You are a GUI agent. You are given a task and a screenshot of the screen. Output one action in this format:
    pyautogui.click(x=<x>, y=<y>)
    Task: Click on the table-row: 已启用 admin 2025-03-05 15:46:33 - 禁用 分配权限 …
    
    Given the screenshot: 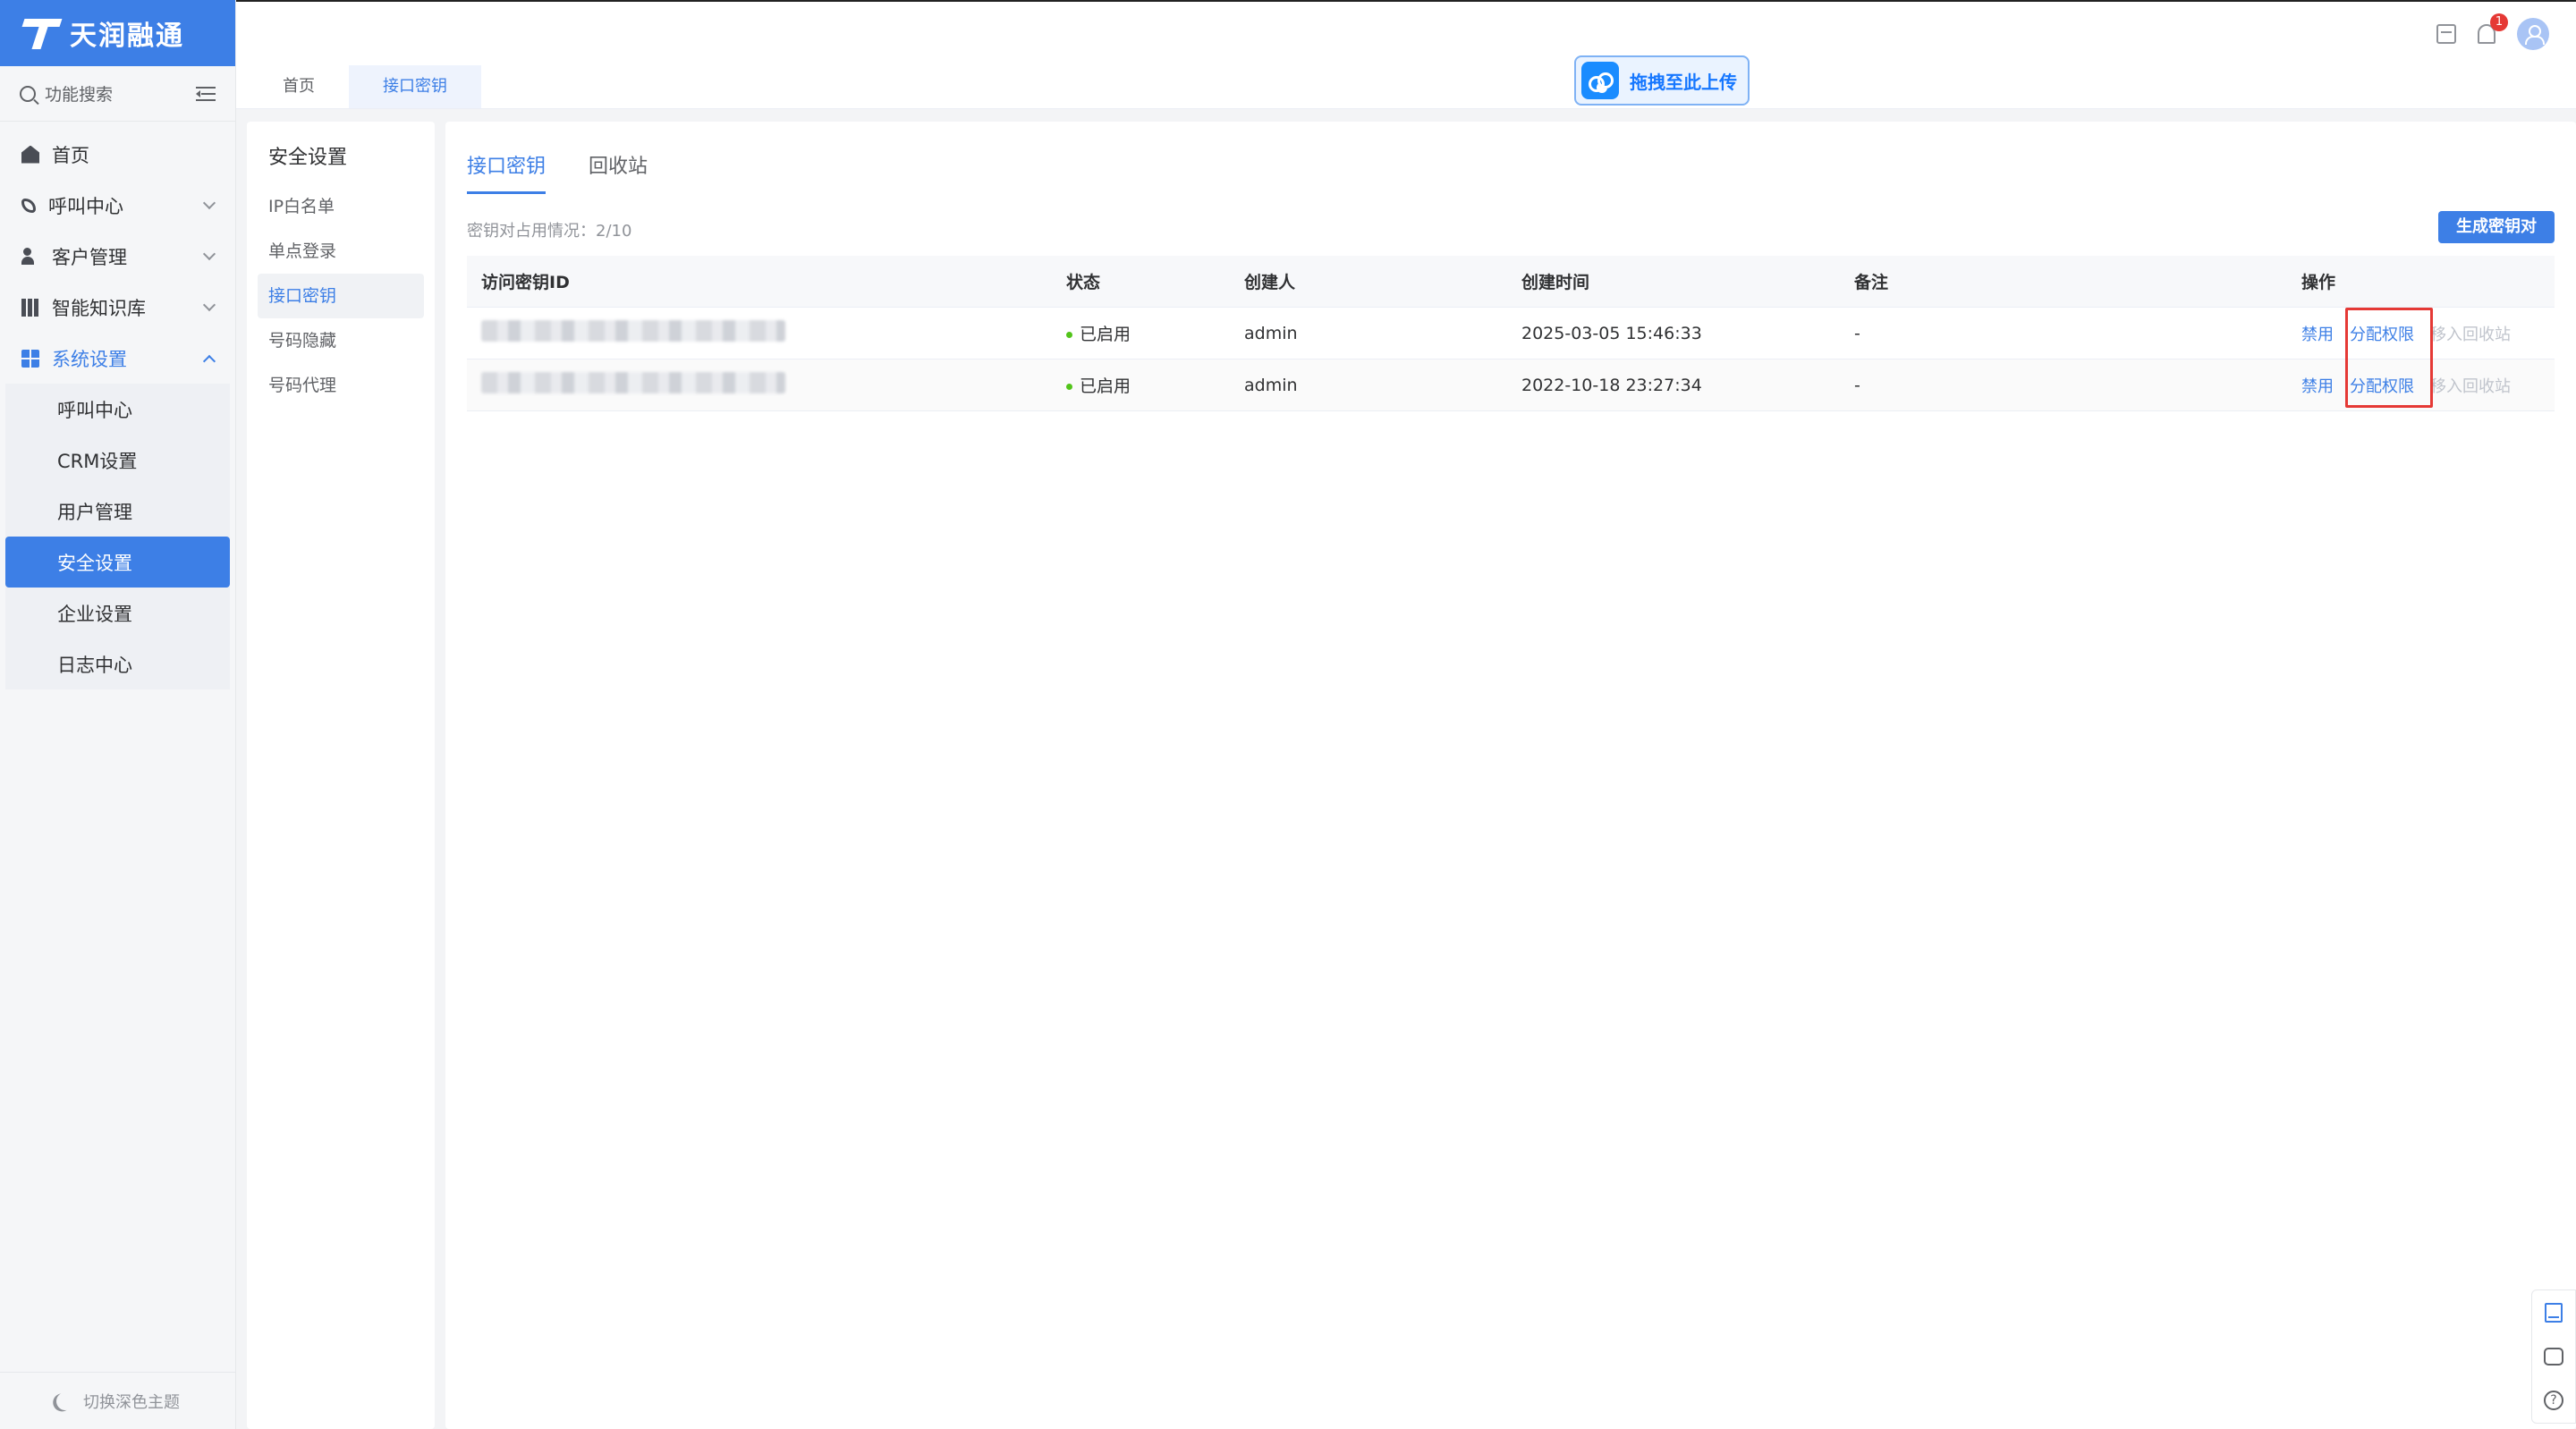 What is the action you would take?
    pyautogui.click(x=1511, y=333)
    